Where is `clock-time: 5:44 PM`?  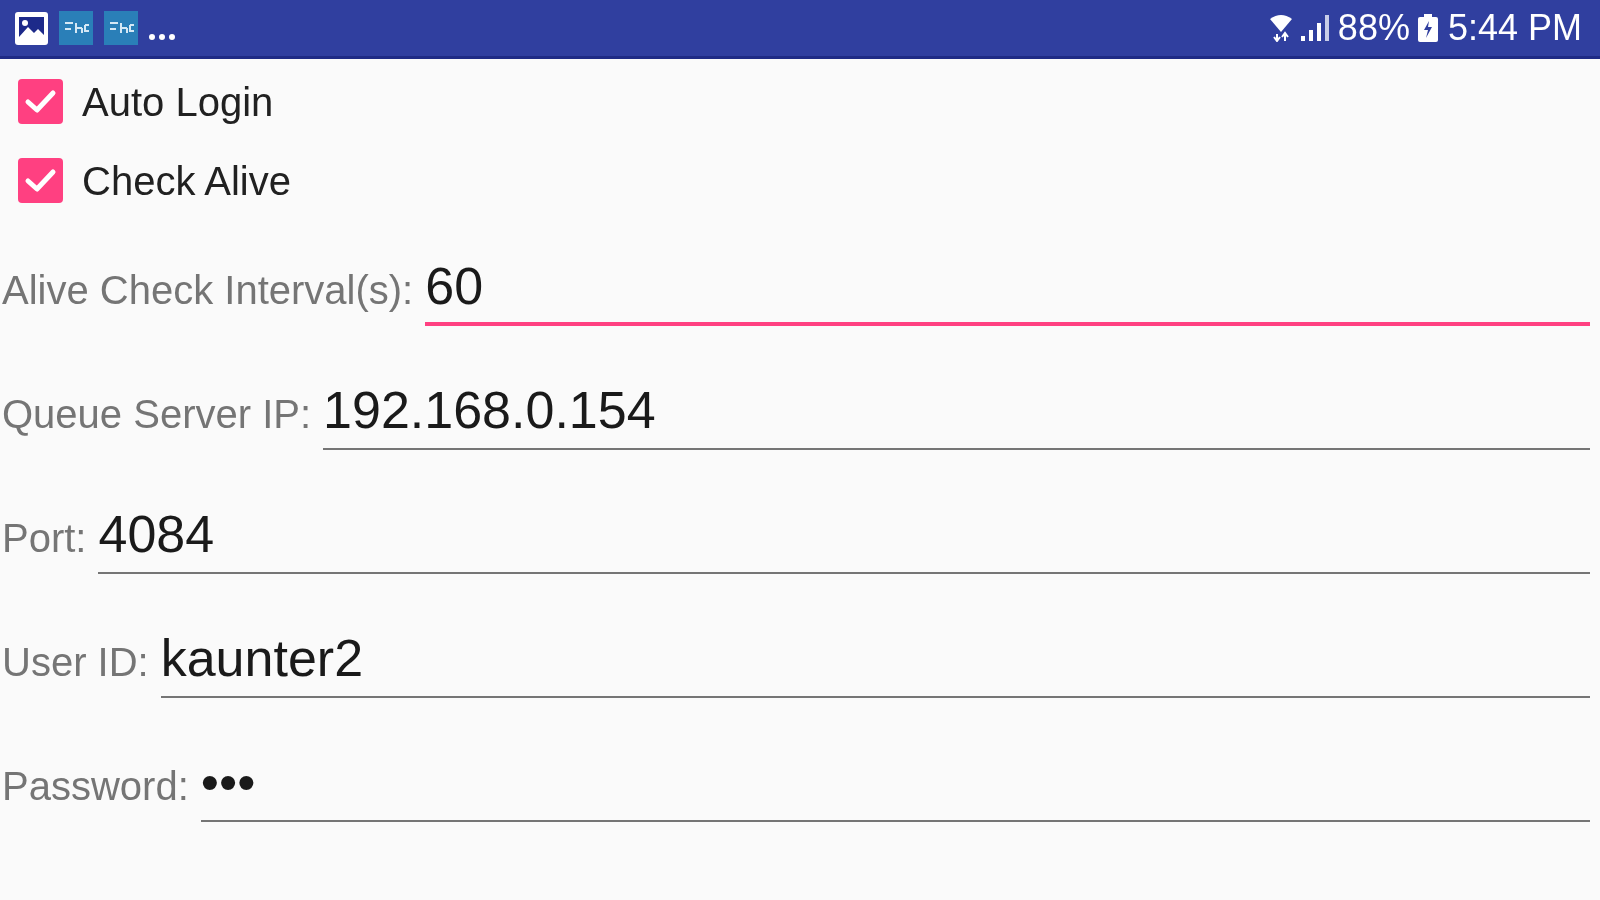
clock-time: 5:44 PM is located at coordinates (1514, 28).